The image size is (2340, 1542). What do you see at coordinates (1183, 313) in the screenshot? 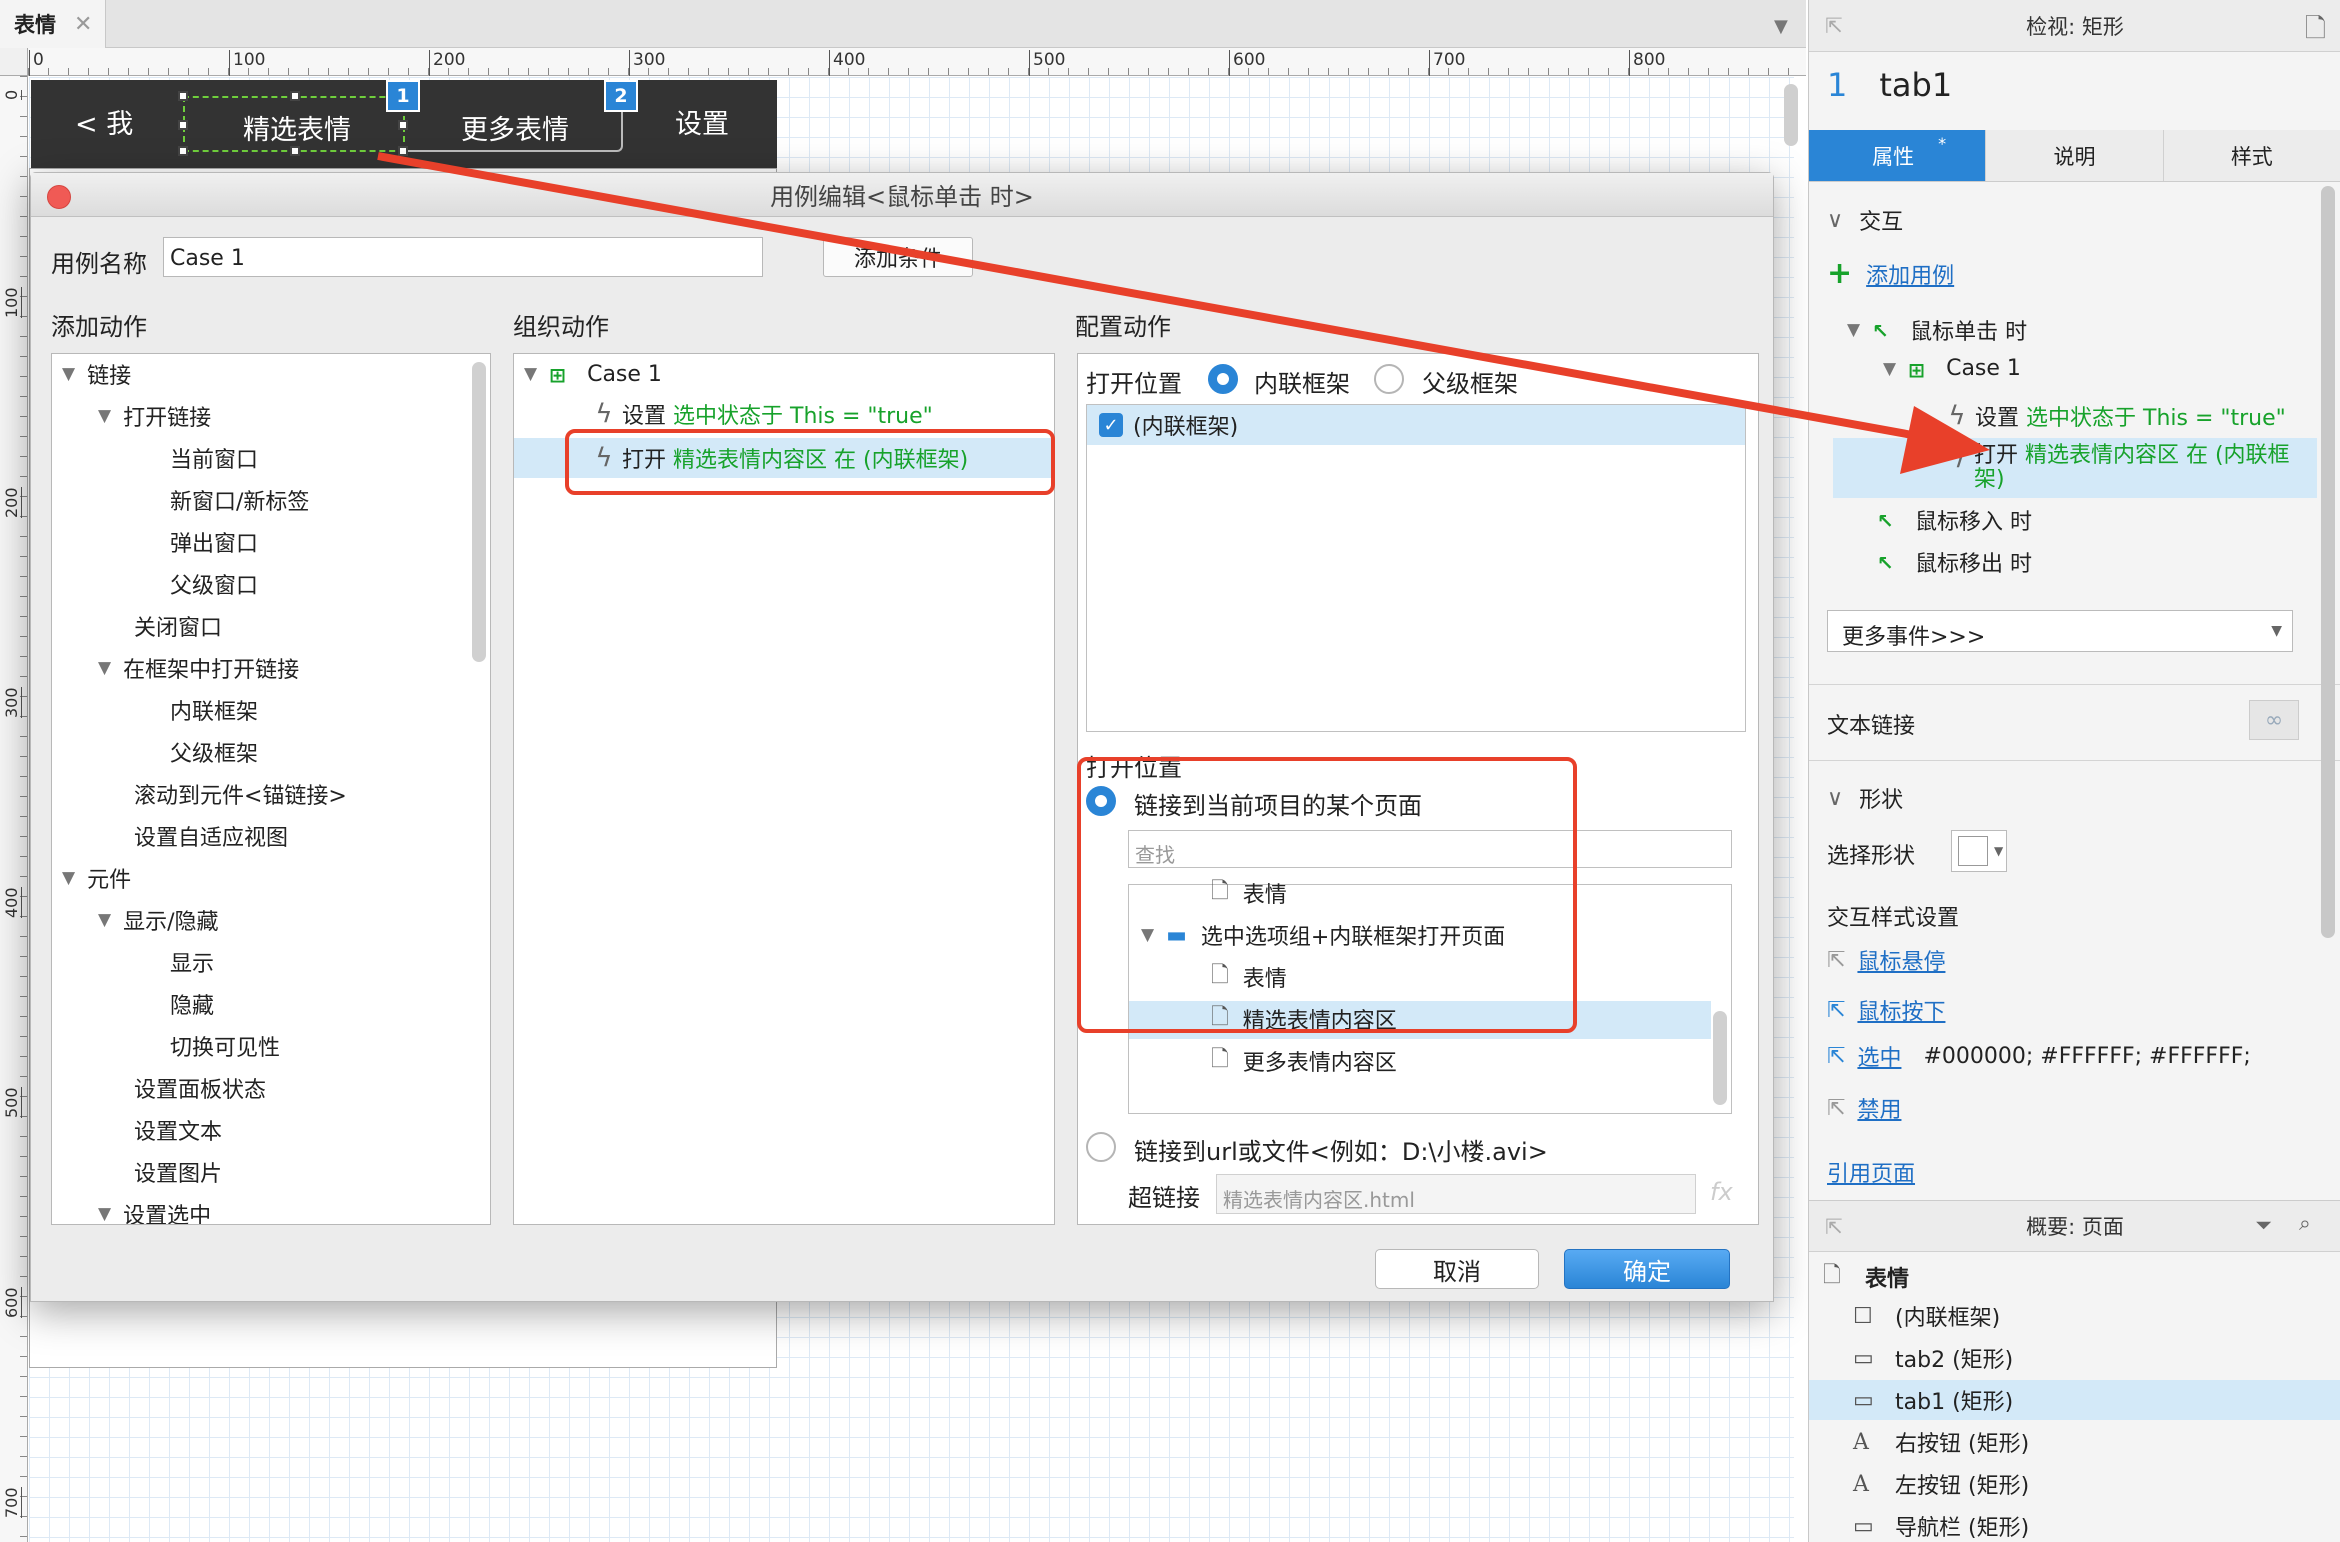
I see `annotation-arrow` at bounding box center [1183, 313].